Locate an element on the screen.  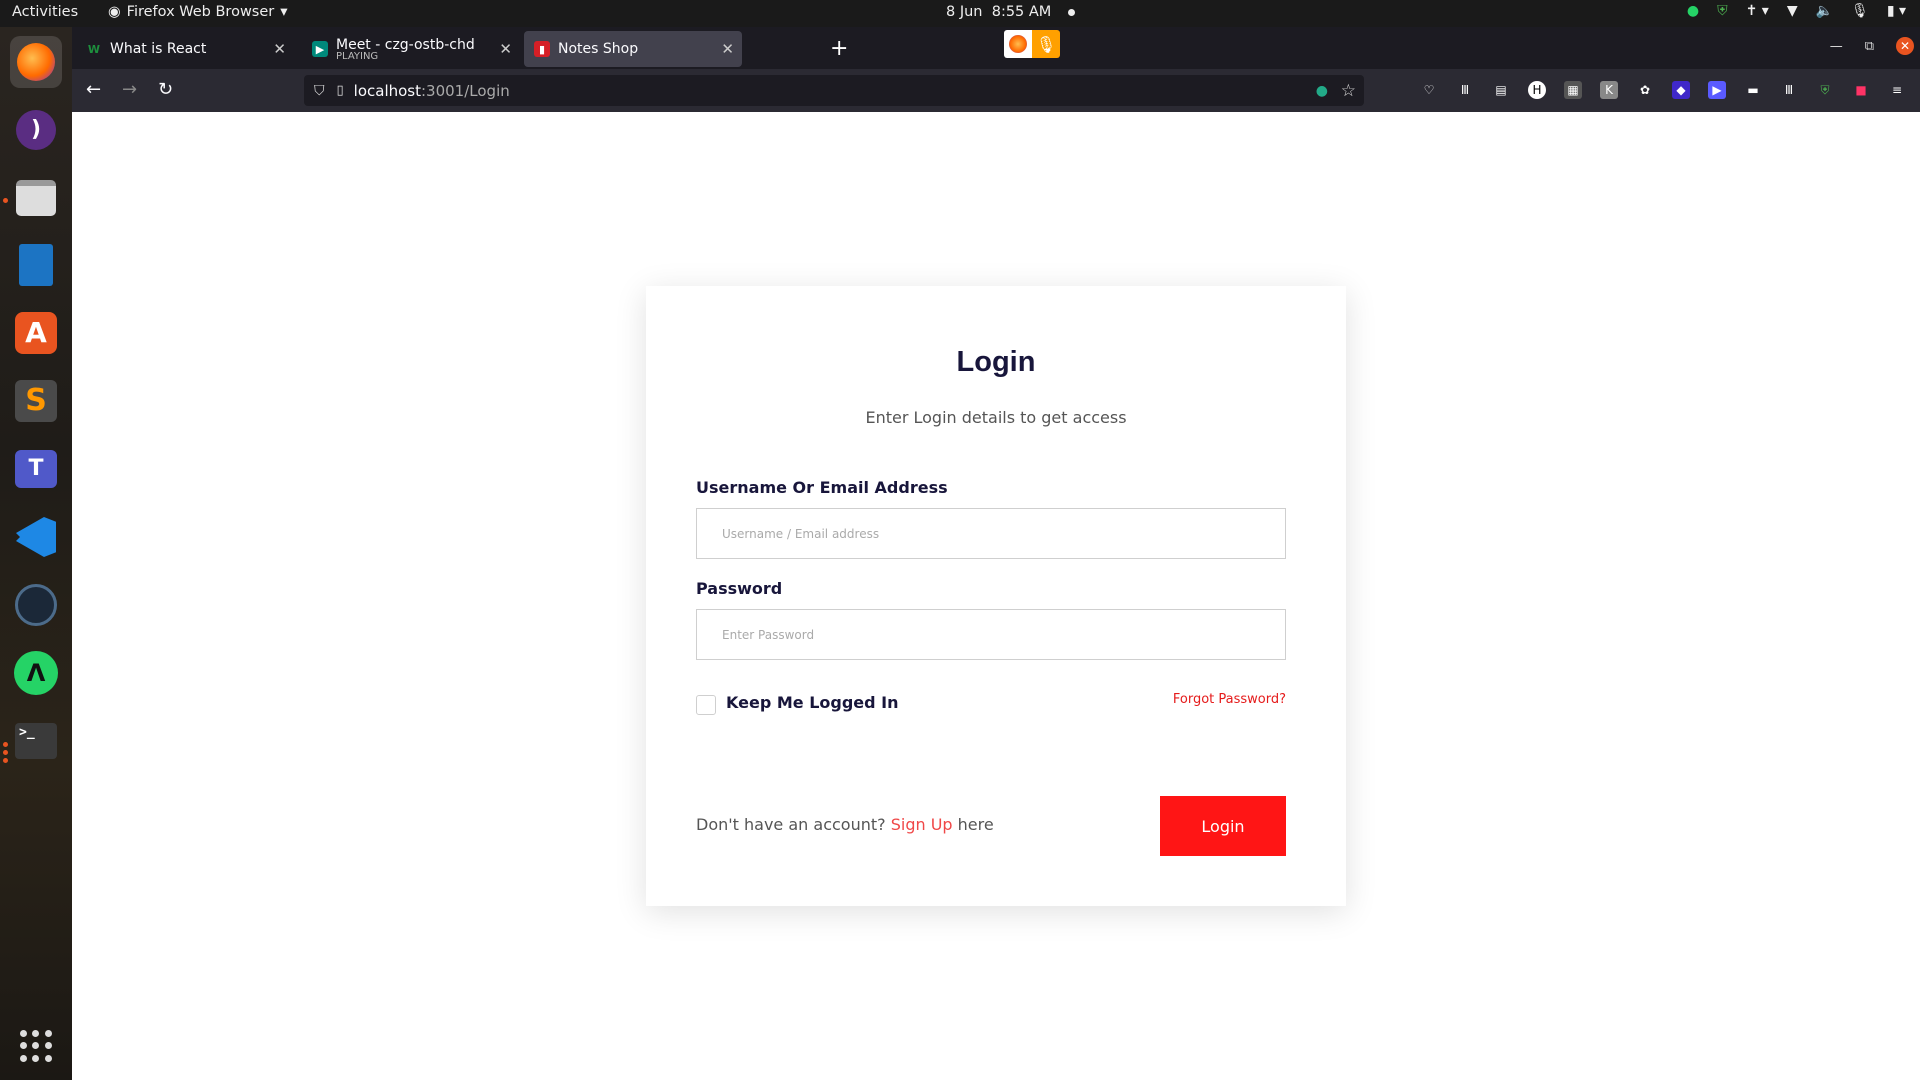
page-title: Login is located at coordinates (996, 362).